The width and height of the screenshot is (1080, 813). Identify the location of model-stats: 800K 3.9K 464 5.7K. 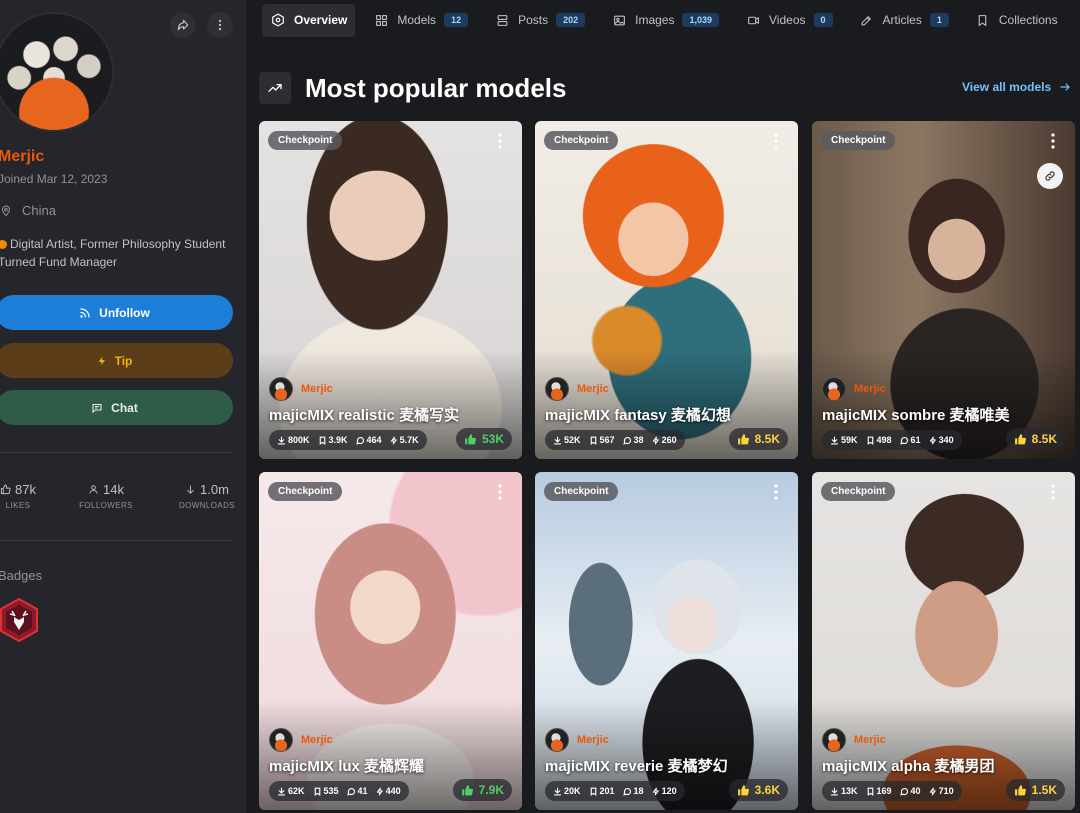
(348, 440).